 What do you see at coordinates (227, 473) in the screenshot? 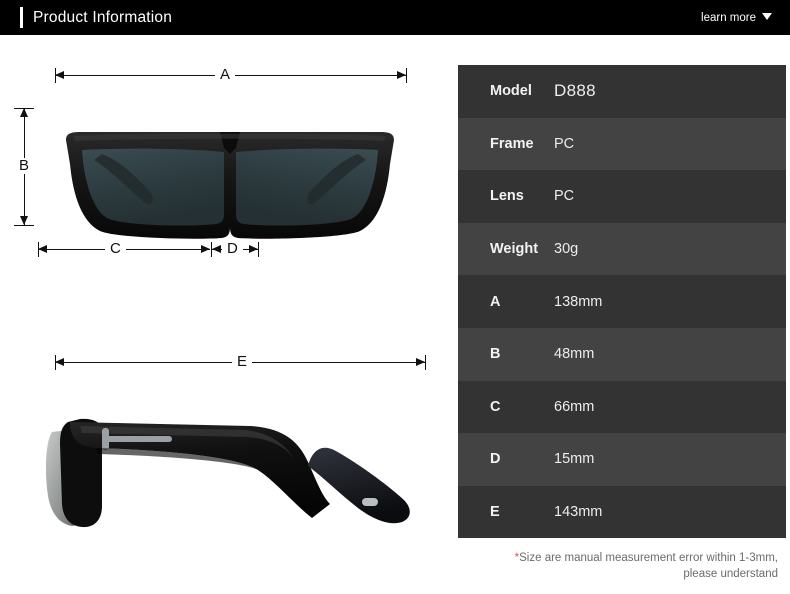
I see `sunglasses-side-image` at bounding box center [227, 473].